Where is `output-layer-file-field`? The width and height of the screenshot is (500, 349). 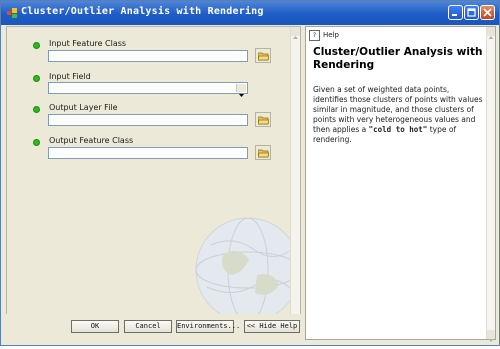 output-layer-file-field is located at coordinates (148, 120).